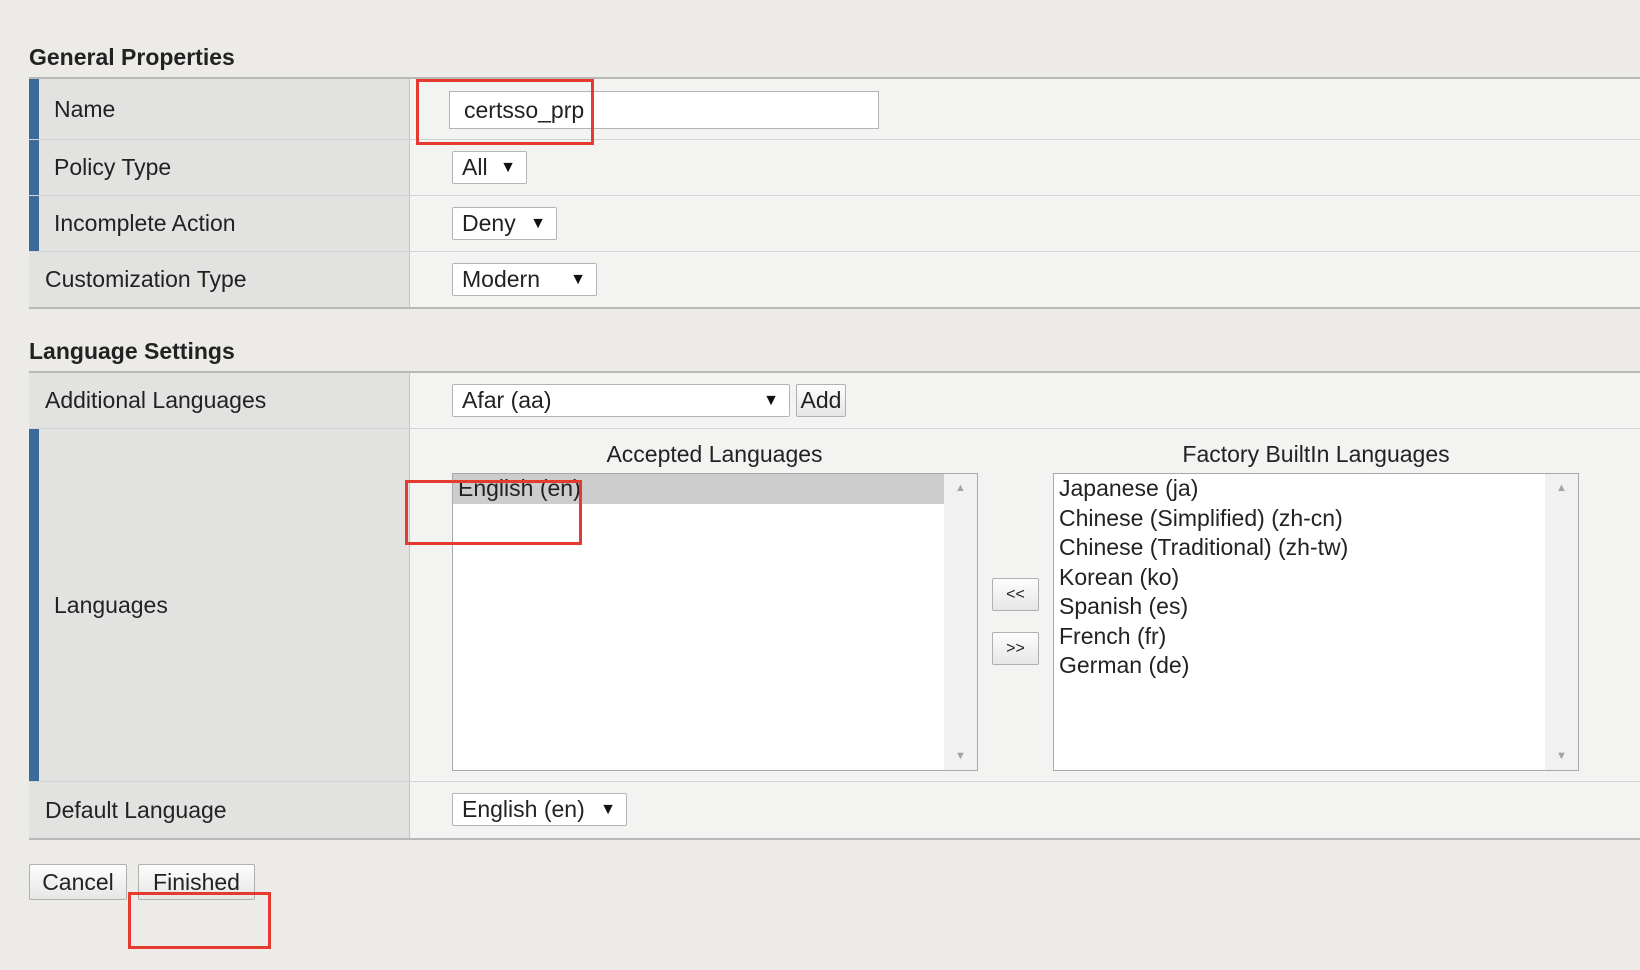 Image resolution: width=1640 pixels, height=970 pixels. What do you see at coordinates (834, 810) in the screenshot?
I see `default-language-row: Default Language English (en) ▼` at bounding box center [834, 810].